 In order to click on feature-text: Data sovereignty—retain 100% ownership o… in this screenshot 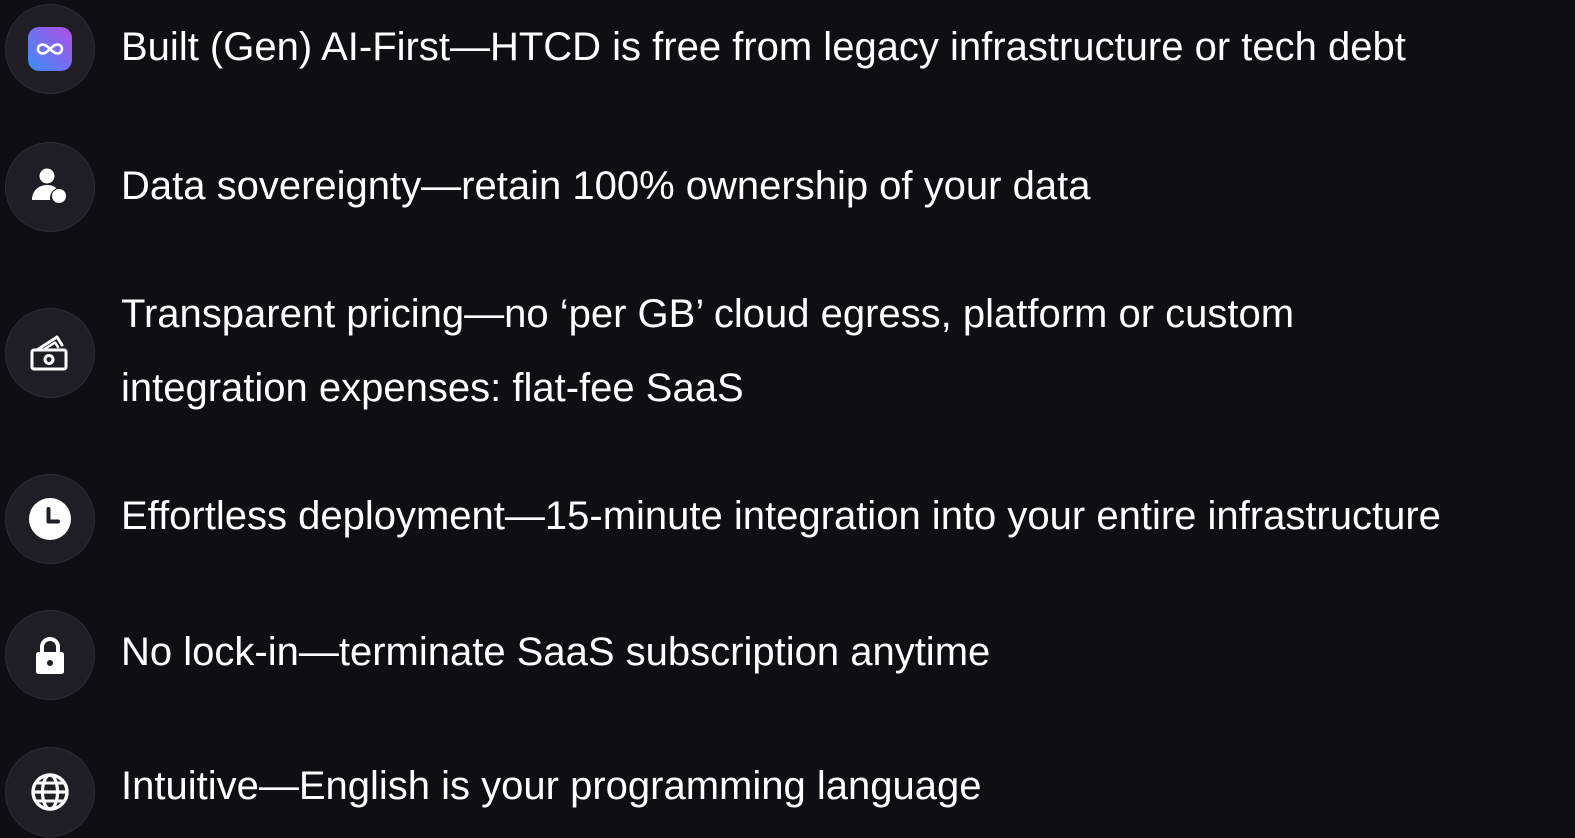, I will do `click(606, 186)`.